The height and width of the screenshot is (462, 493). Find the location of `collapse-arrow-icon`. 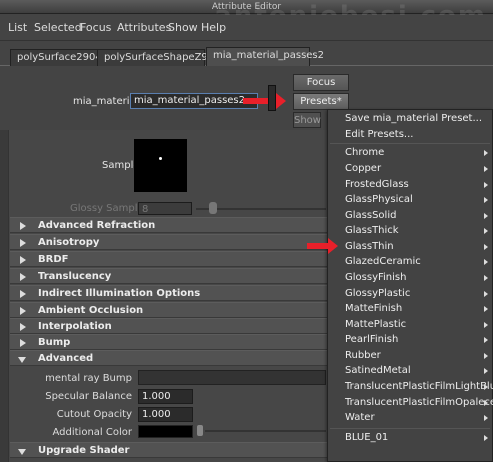

collapse-arrow-icon is located at coordinates (22, 360).